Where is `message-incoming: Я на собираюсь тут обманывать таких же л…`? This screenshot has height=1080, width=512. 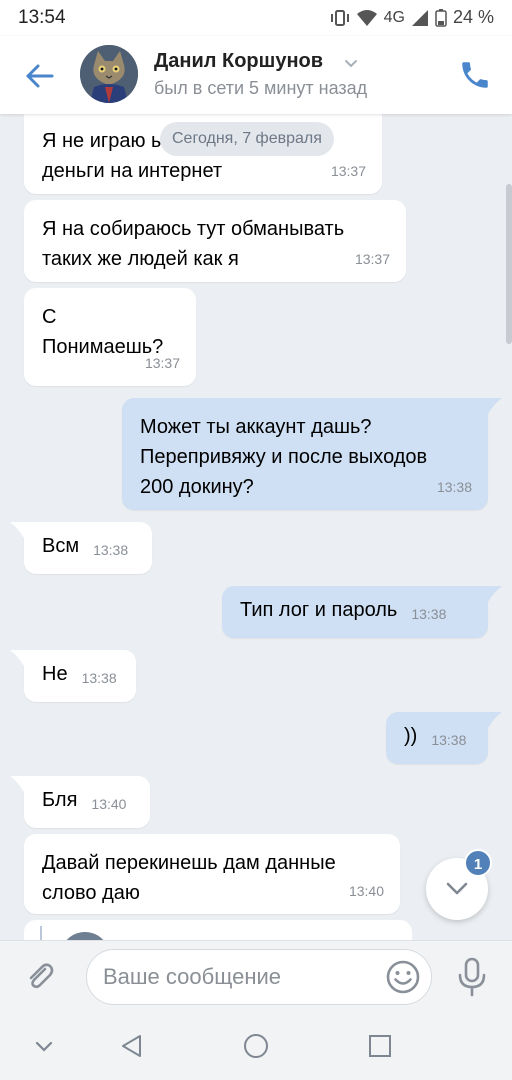 message-incoming: Я на собираюсь тут обманывать таких же л… is located at coordinates (215, 241).